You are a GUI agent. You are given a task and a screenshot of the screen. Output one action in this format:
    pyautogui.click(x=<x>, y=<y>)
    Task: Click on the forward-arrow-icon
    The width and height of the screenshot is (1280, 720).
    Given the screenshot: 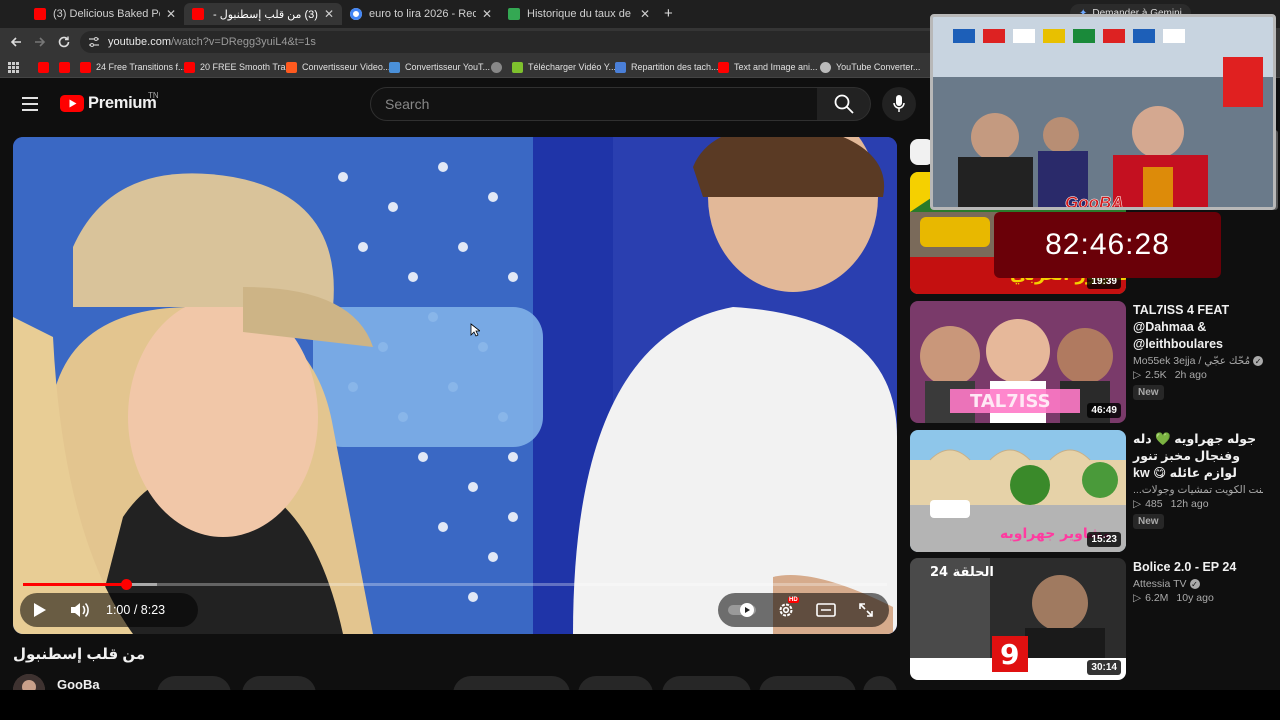 What is the action you would take?
    pyautogui.click(x=40, y=42)
    